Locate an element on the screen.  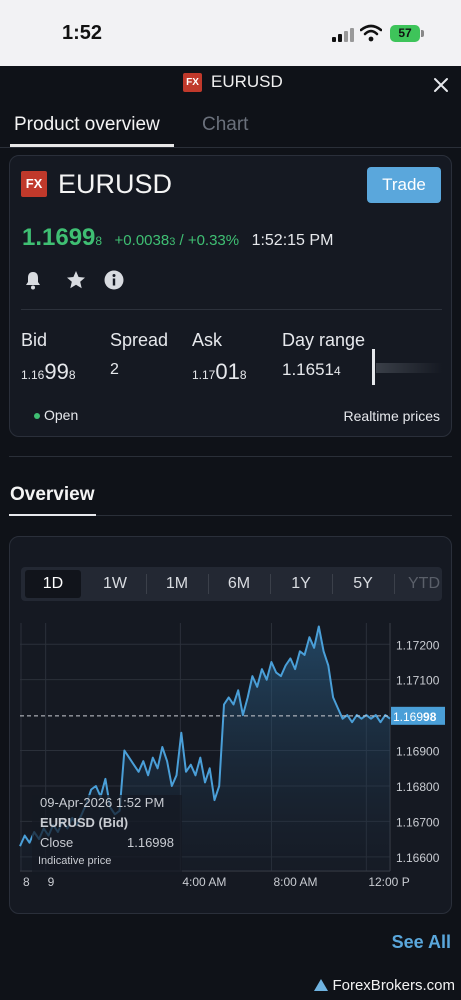
tooltip-close-label: Close is located at coordinates (57, 842).